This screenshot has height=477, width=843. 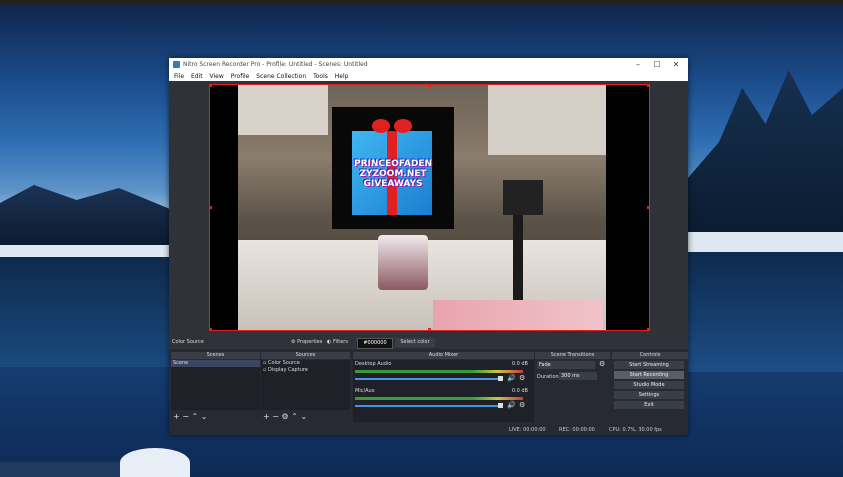 What do you see at coordinates (443, 355) in the screenshot?
I see `audio-mixer-header: Audio Mixer` at bounding box center [443, 355].